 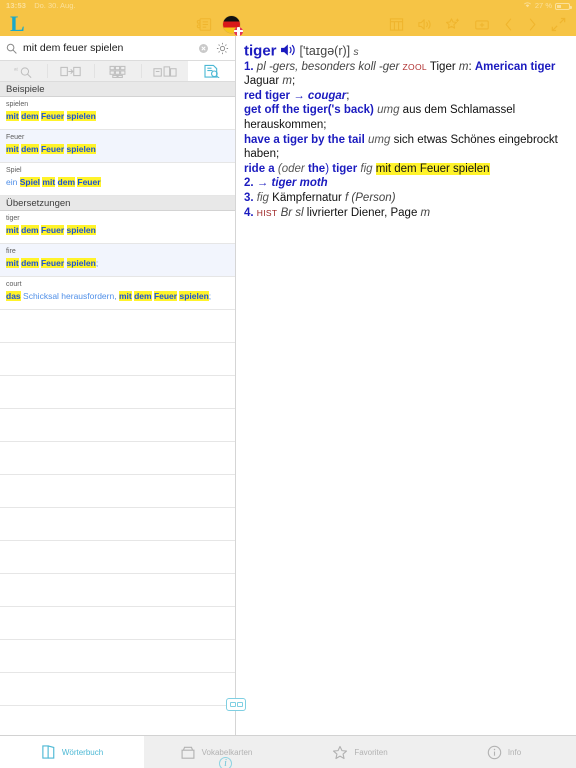 What do you see at coordinates (117, 227) in the screenshot?
I see `list-item: tiger mit dem Feuer spielen` at bounding box center [117, 227].